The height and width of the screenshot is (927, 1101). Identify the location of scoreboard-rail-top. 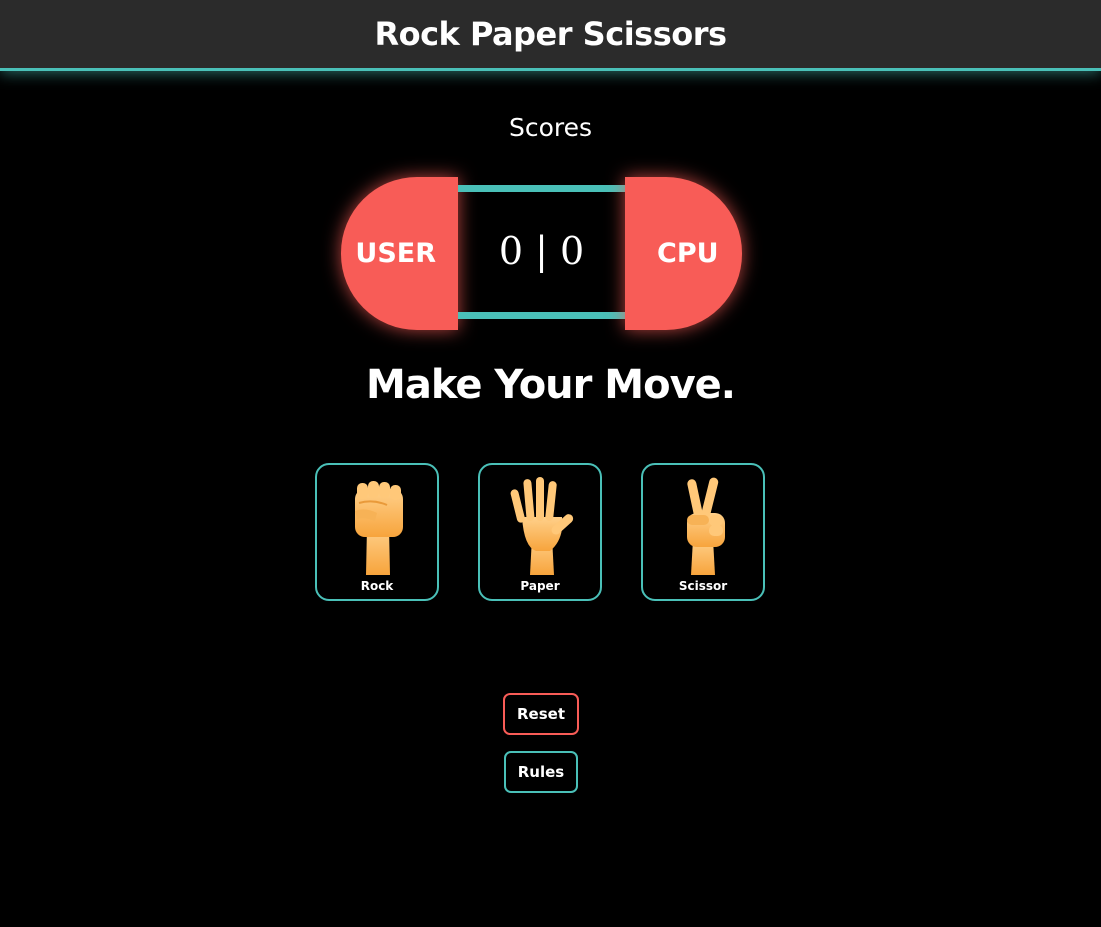
(541, 188).